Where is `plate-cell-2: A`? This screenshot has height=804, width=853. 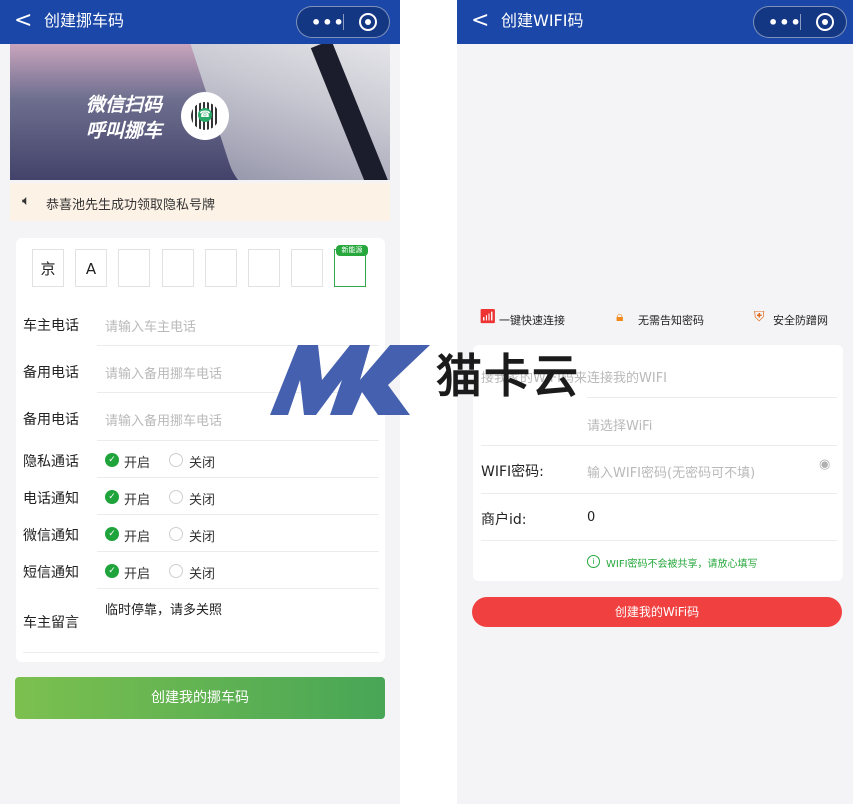 plate-cell-2: A is located at coordinates (91, 268).